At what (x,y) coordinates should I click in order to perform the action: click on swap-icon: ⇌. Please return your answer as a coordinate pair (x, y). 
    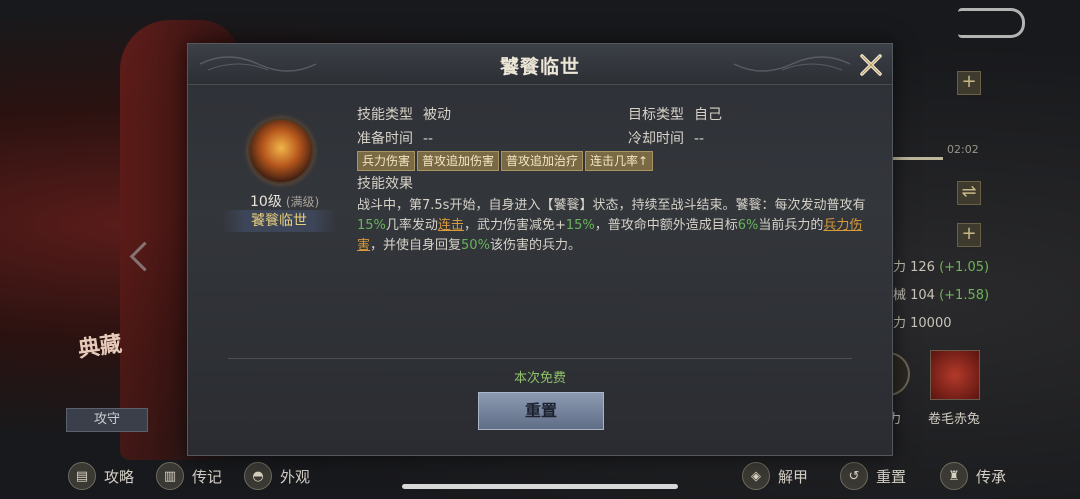
    Looking at the image, I should click on (969, 193).